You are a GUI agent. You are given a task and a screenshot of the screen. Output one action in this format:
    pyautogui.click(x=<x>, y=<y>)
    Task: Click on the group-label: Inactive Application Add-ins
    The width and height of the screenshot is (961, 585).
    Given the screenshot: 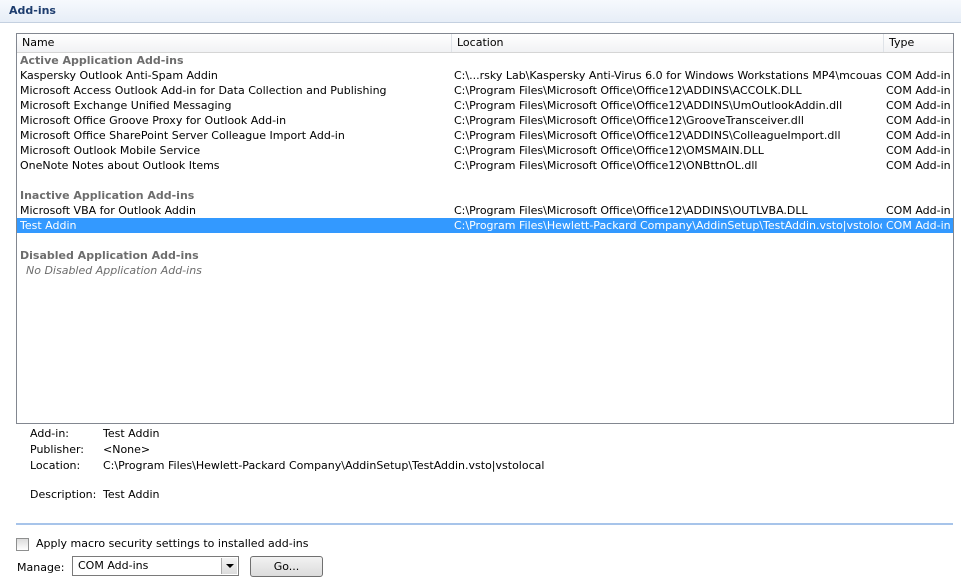 What is the action you would take?
    pyautogui.click(x=107, y=195)
    